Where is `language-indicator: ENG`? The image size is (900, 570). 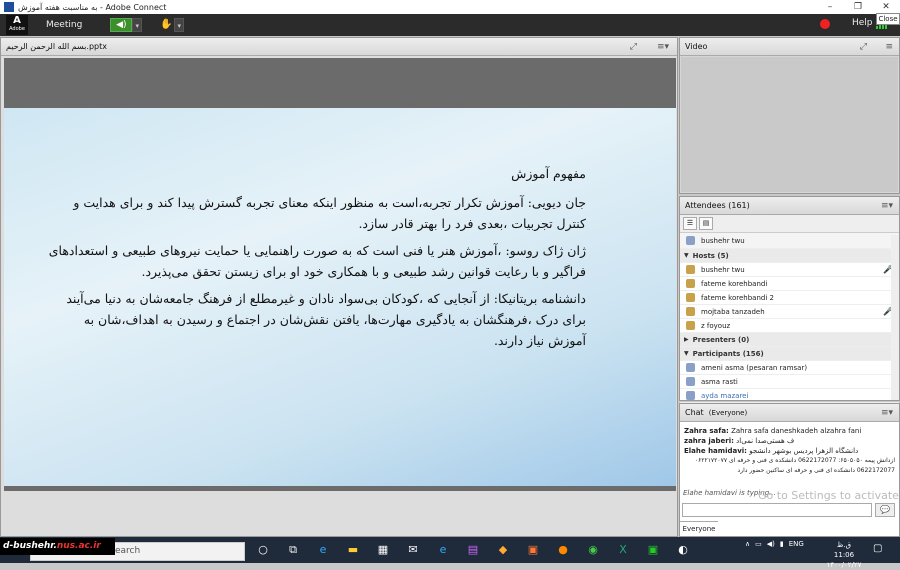
language-indicator: ENG is located at coordinates (796, 544).